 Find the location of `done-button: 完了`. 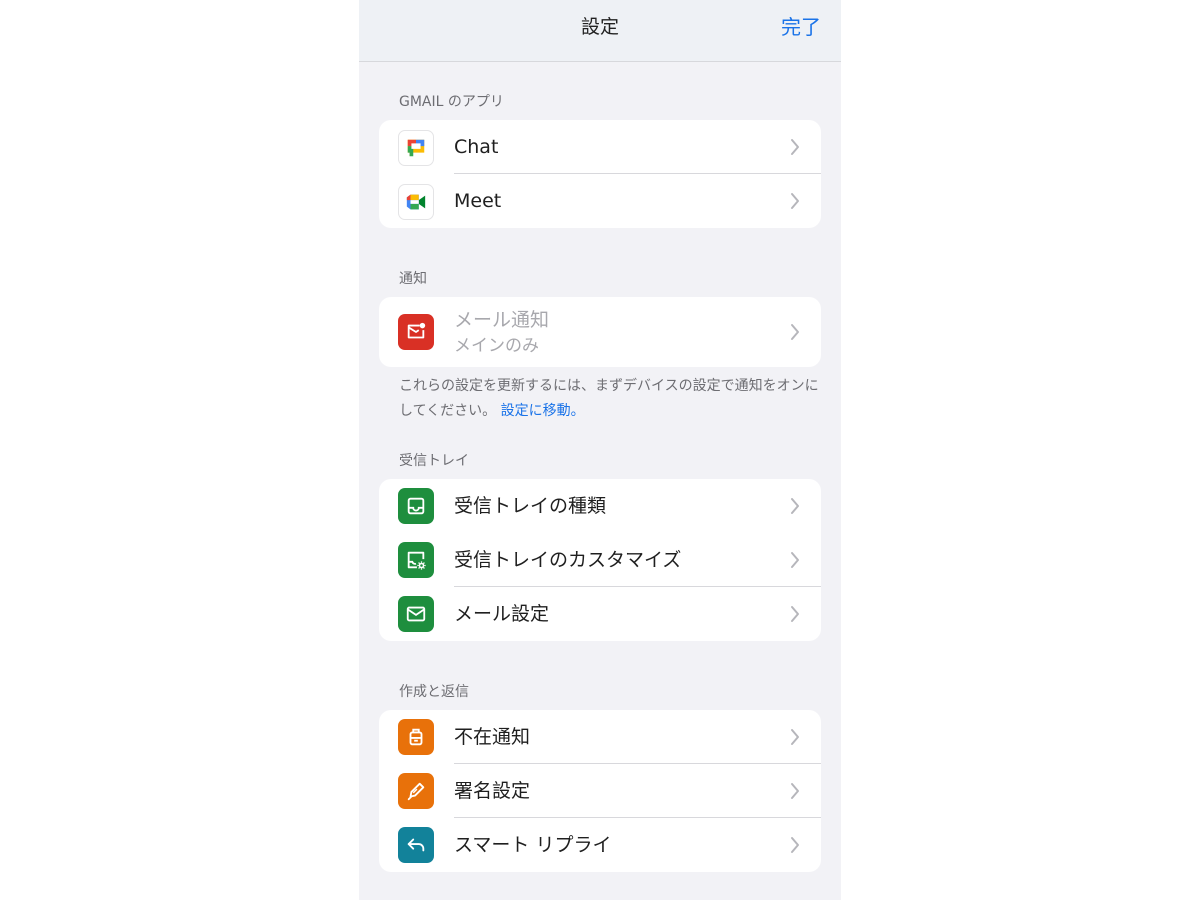

done-button: 完了 is located at coordinates (801, 27).